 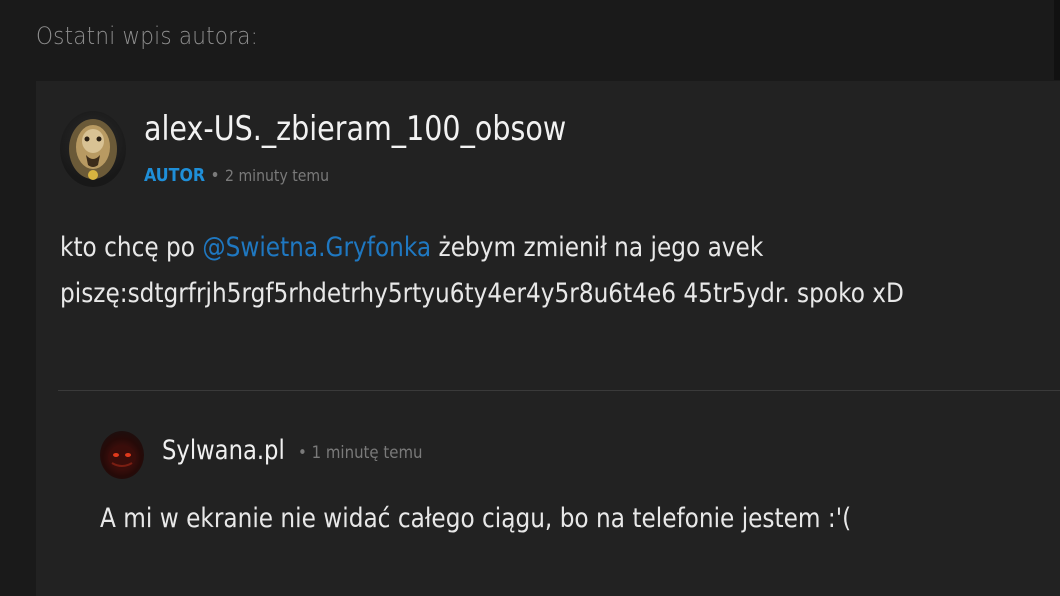 I want to click on post-time: 2 minuty temu, so click(x=277, y=175).